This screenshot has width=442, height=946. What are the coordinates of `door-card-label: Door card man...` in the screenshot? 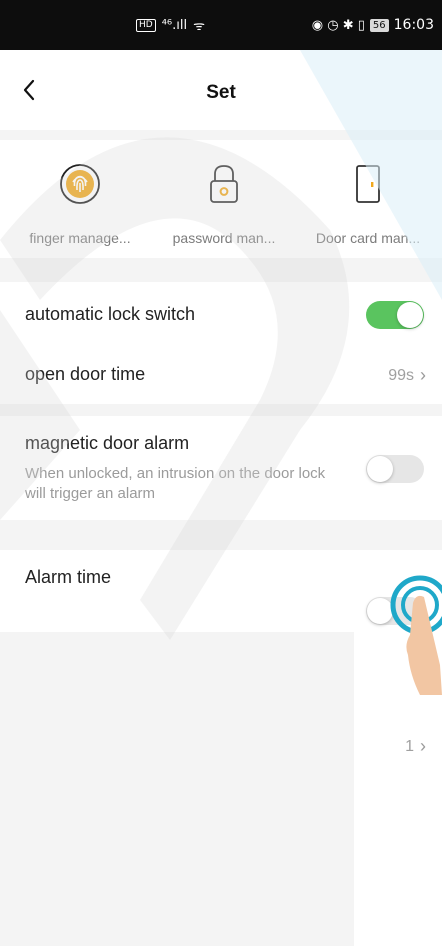 It's located at (368, 238).